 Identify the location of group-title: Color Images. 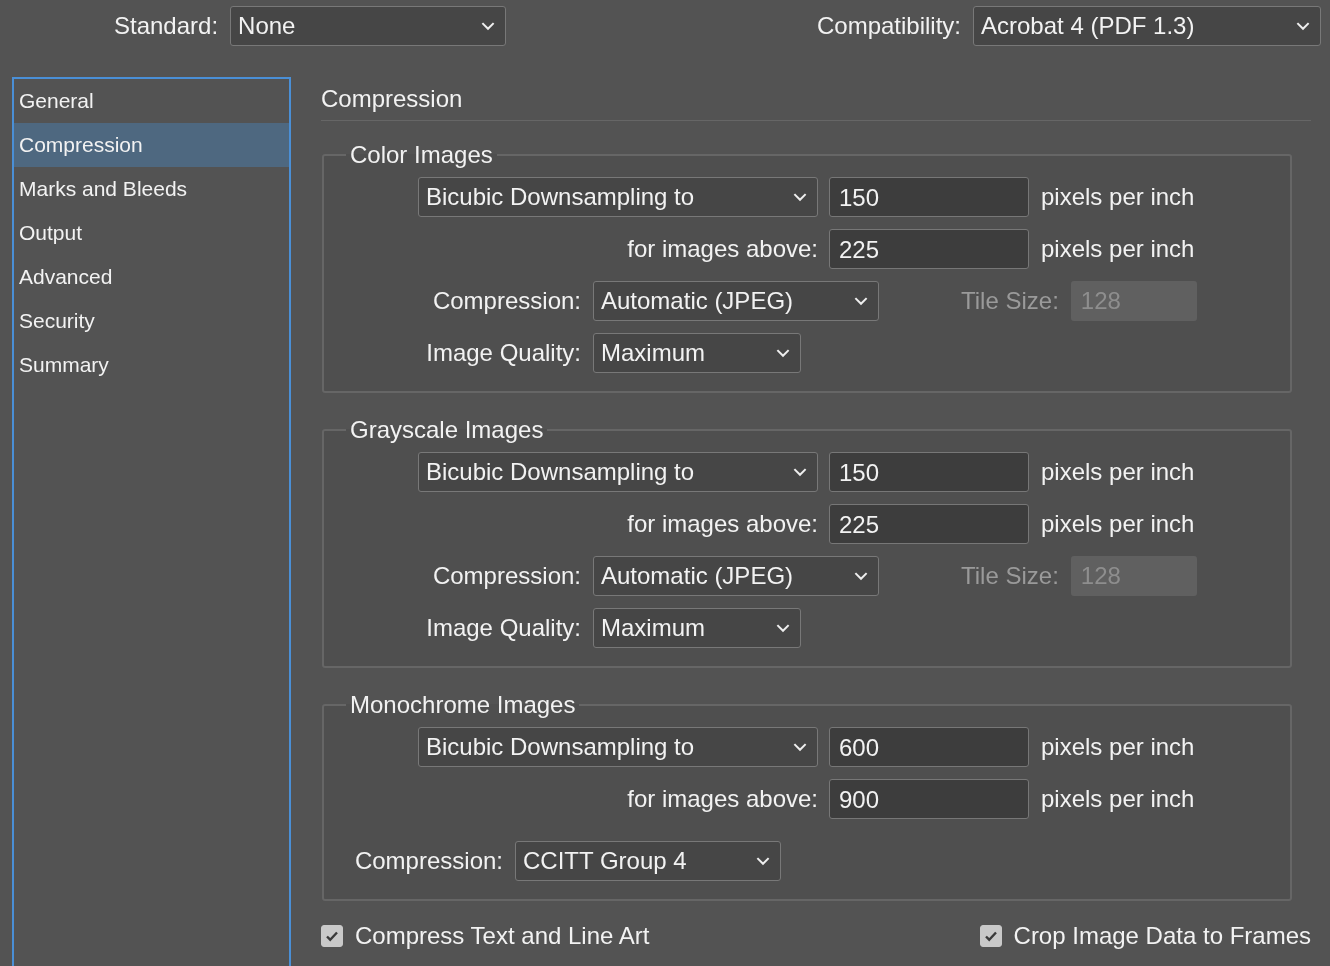
(421, 155).